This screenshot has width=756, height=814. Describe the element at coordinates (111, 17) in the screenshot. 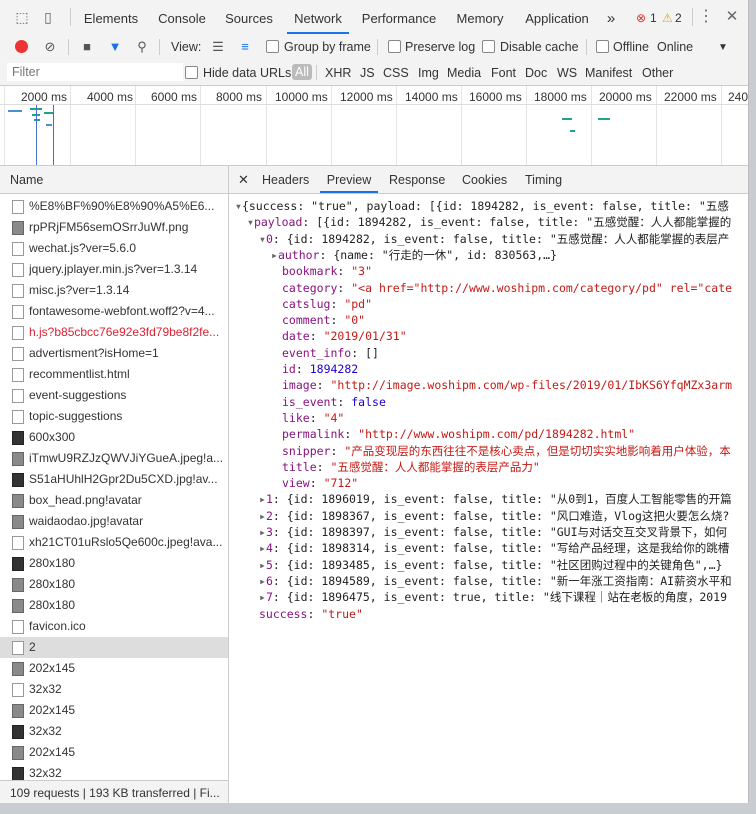

I see `tab-elements: Elements` at that location.